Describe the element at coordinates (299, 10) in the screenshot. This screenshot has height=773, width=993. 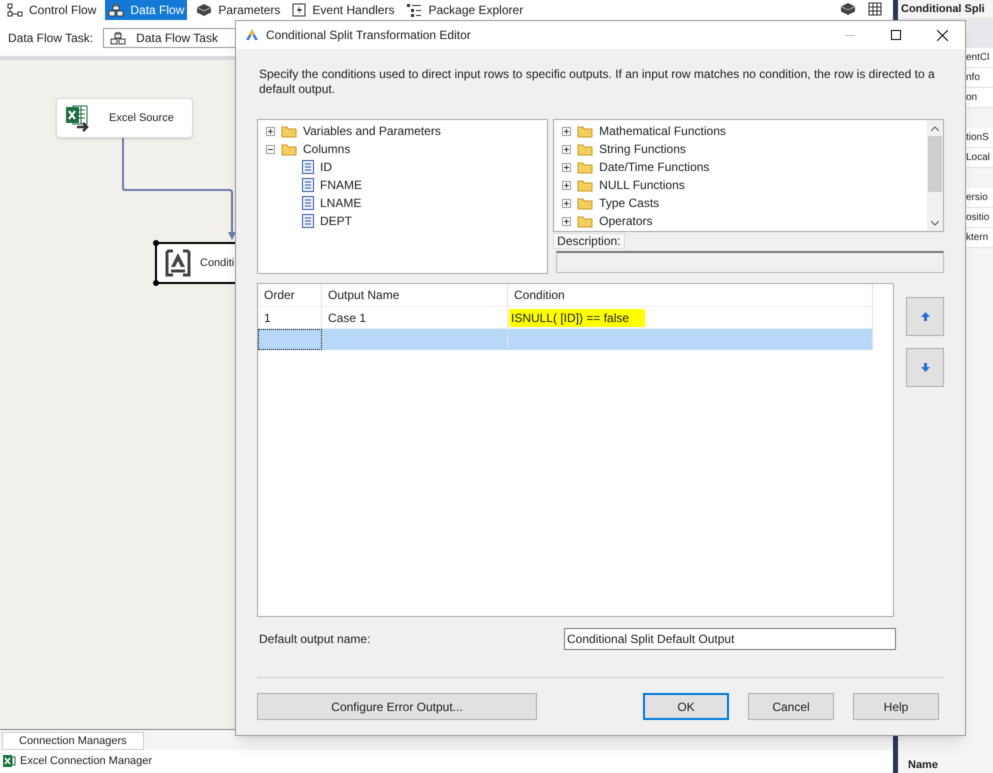
I see `lightning-icon` at that location.